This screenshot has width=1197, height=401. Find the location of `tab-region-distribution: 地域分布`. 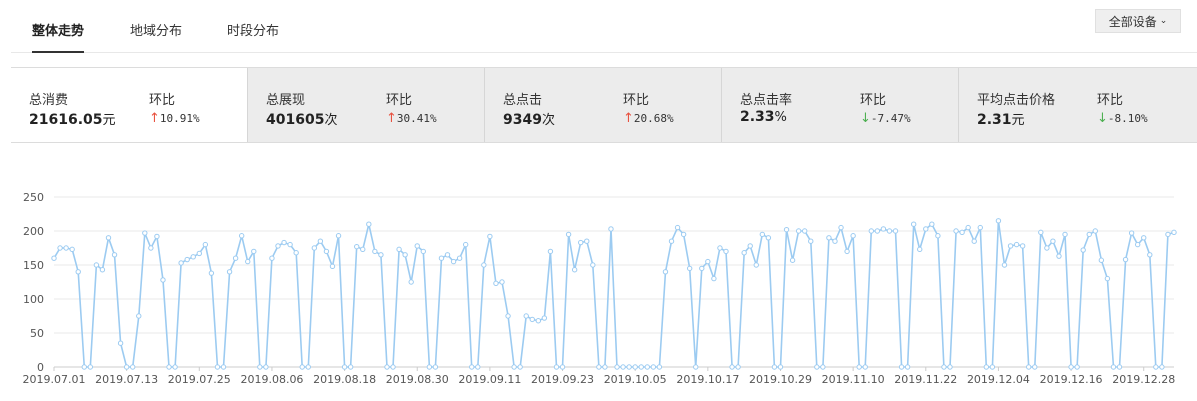

tab-region-distribution: 地域分布 is located at coordinates (156, 35).